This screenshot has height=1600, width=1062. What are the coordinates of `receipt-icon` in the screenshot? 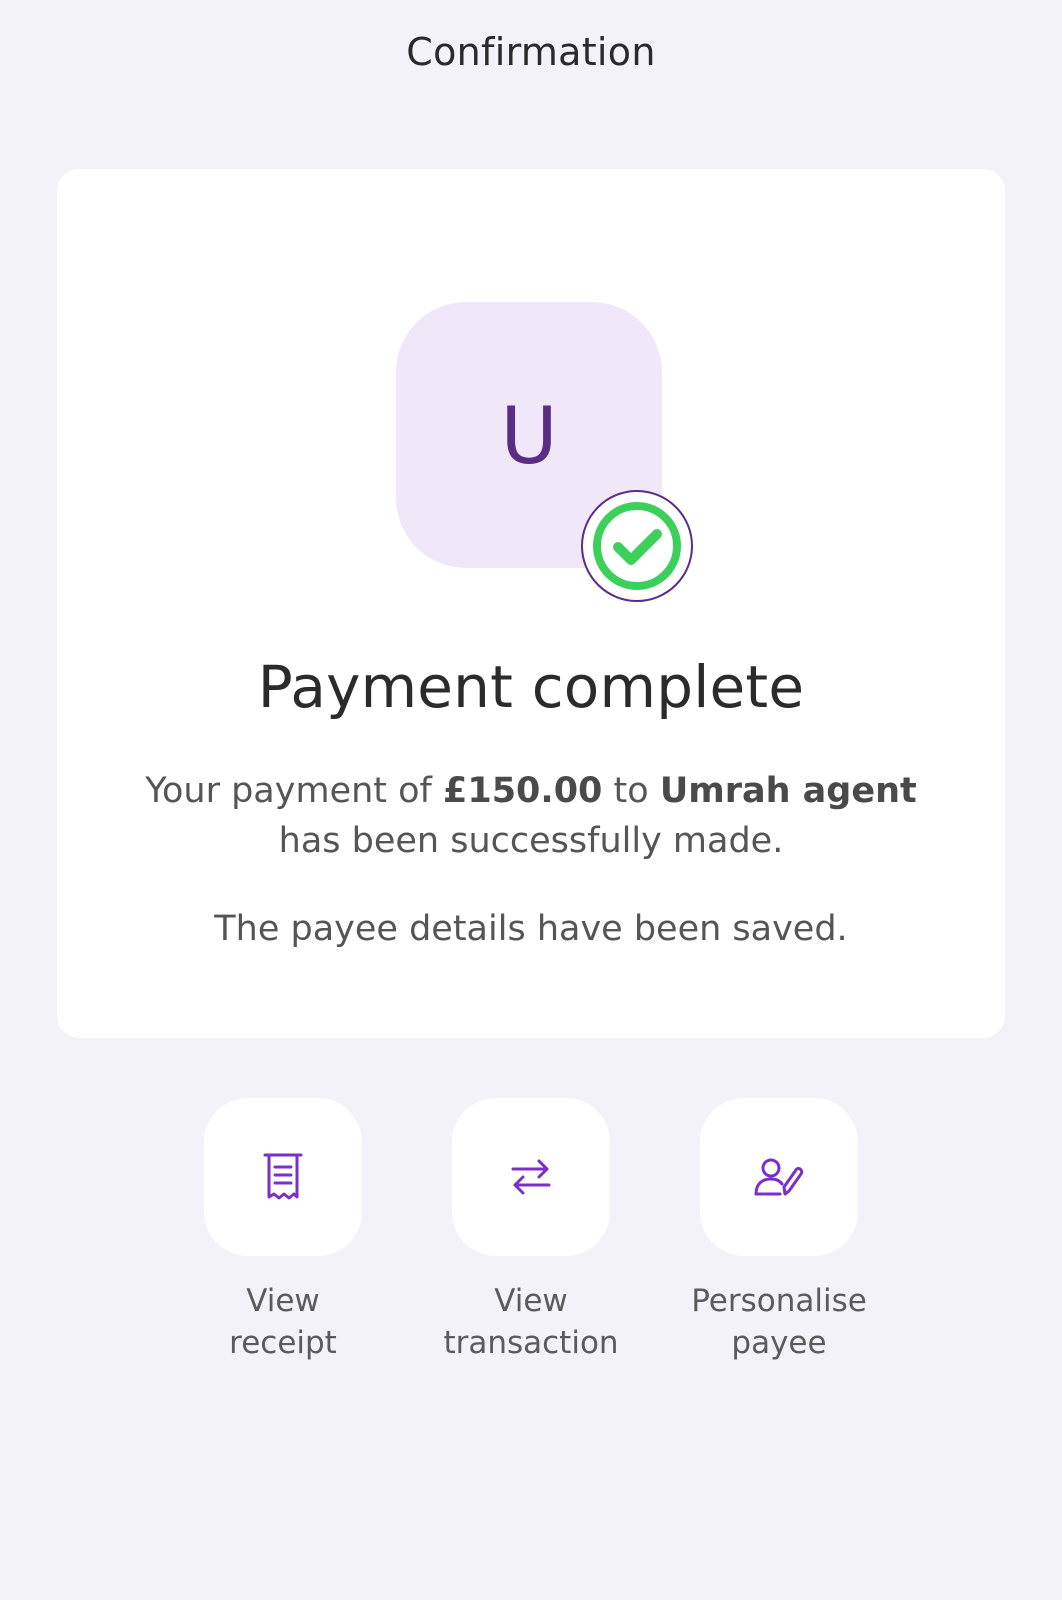 It's located at (283, 1176).